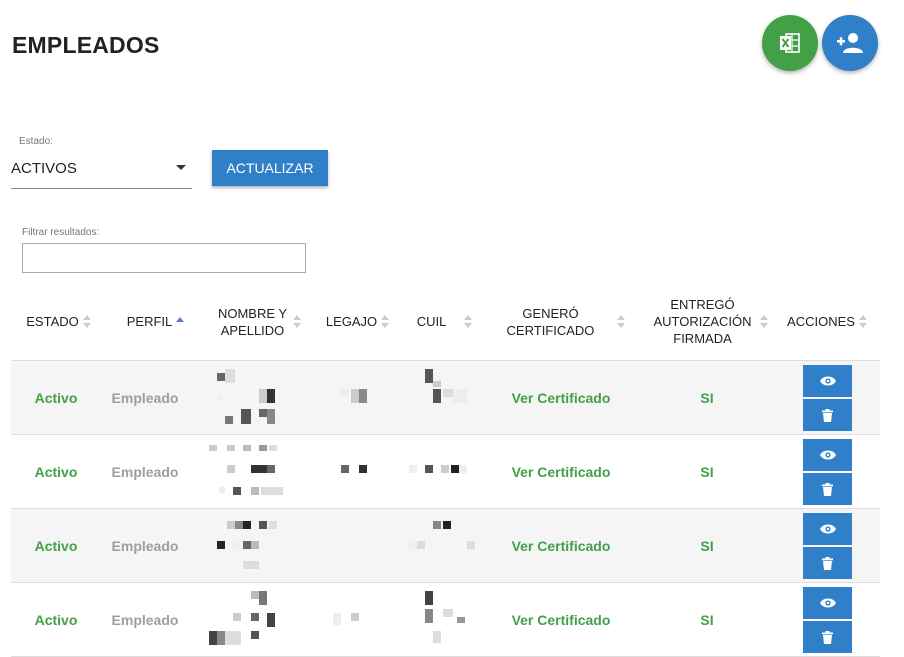  I want to click on add-user-icon, so click(850, 43).